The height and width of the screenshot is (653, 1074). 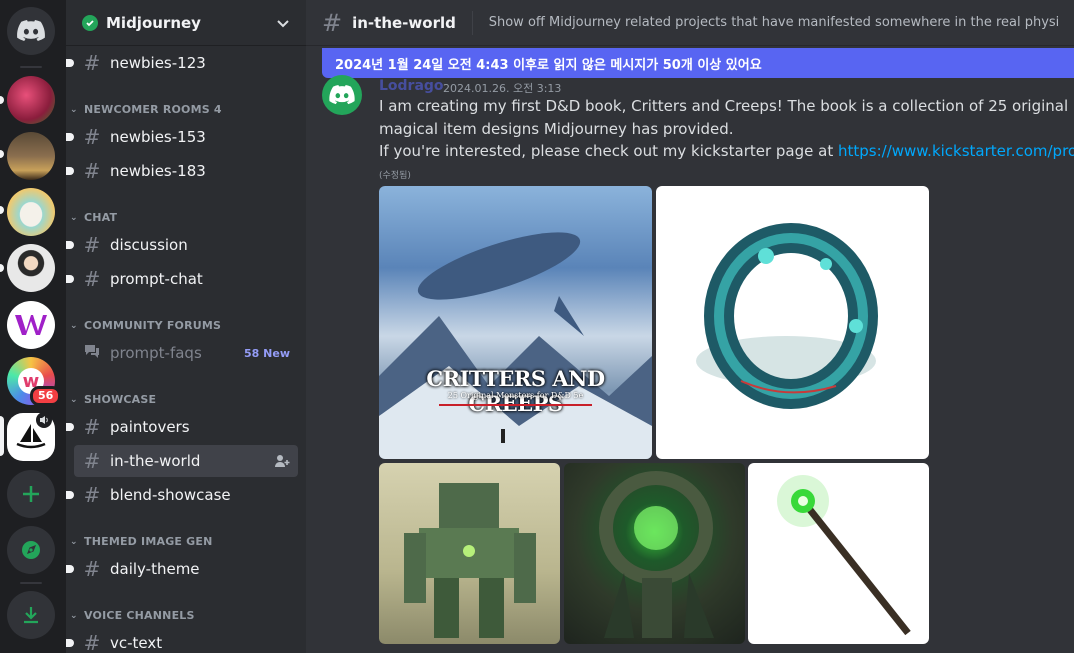 What do you see at coordinates (515, 395) in the screenshot?
I see `cover-subtitle: 25 Original Monsters for D&D 5e` at bounding box center [515, 395].